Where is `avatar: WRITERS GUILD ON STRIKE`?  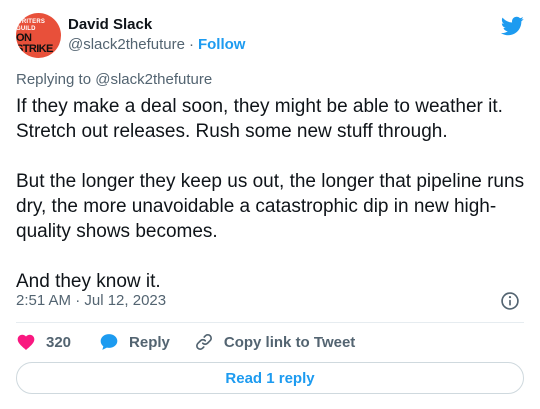 avatar: WRITERS GUILD ON STRIKE is located at coordinates (38, 35).